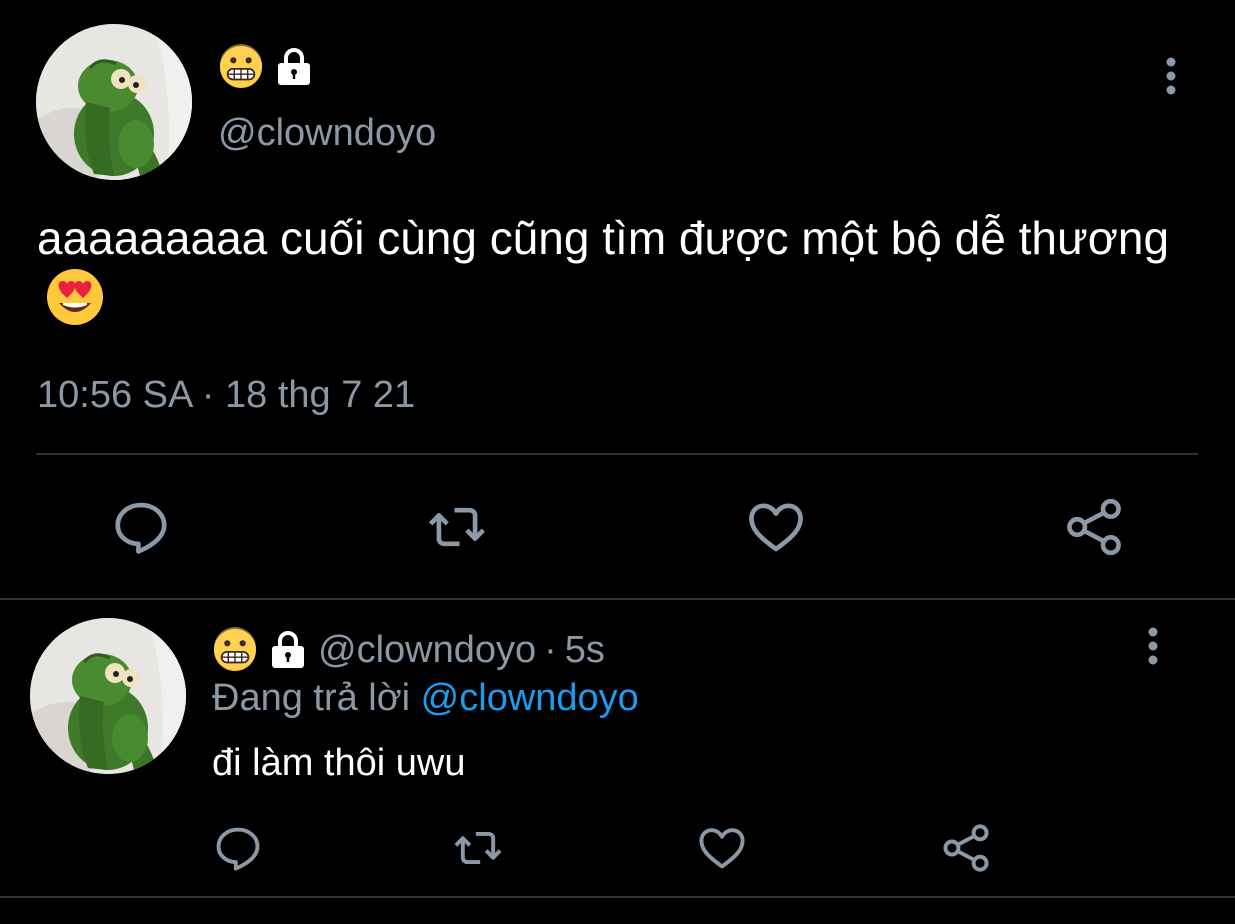 The width and height of the screenshot is (1235, 924). Describe the element at coordinates (530, 698) in the screenshot. I see `mention-link: @clowndoyo` at that location.